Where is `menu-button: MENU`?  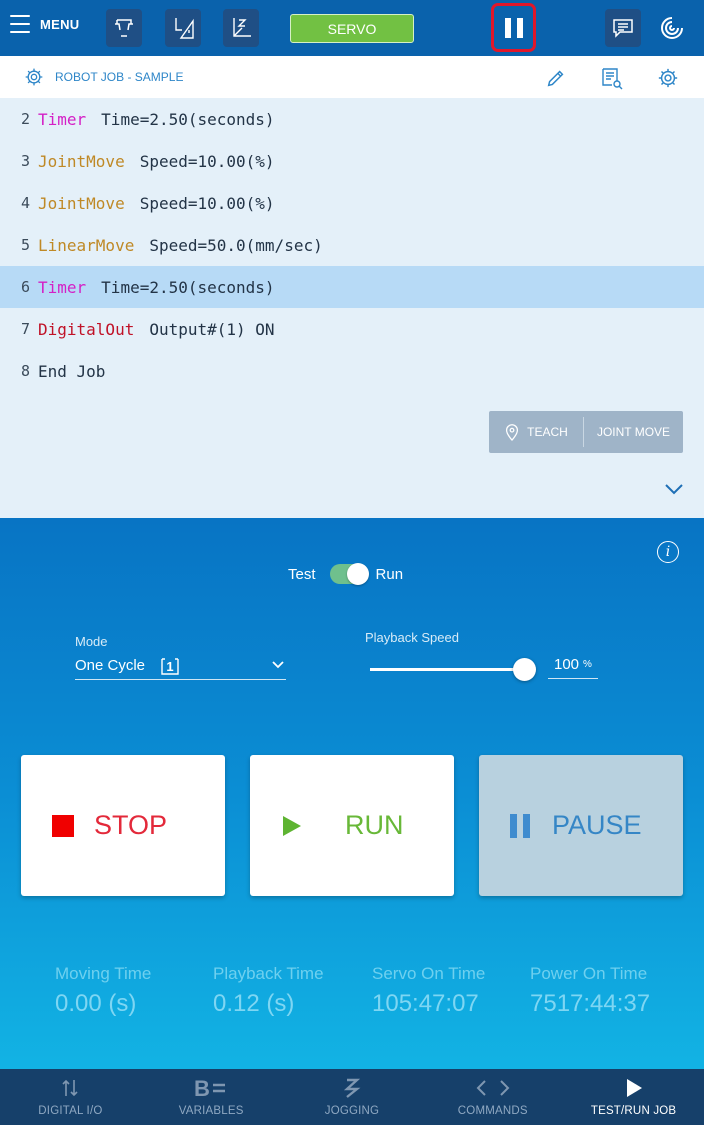
menu-button: MENU is located at coordinates (44, 24).